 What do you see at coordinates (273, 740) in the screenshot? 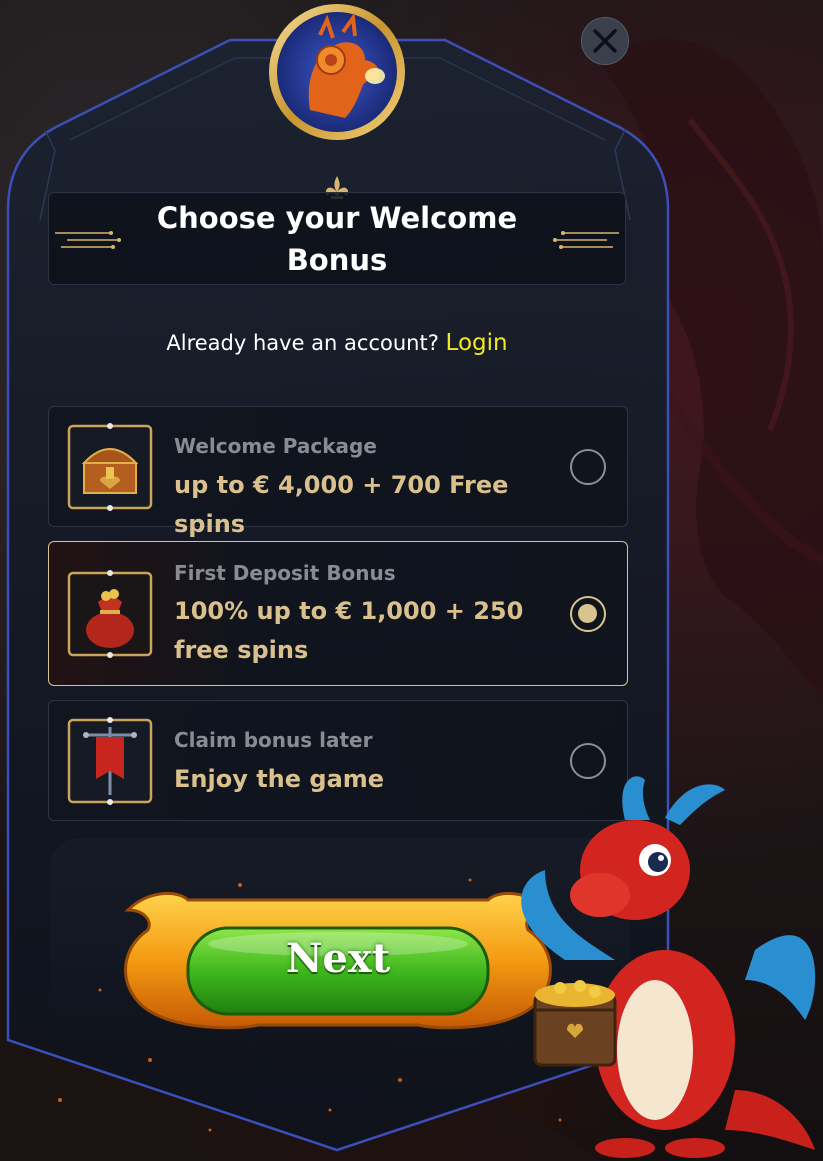
I see `option-label: Claim bonus later` at bounding box center [273, 740].